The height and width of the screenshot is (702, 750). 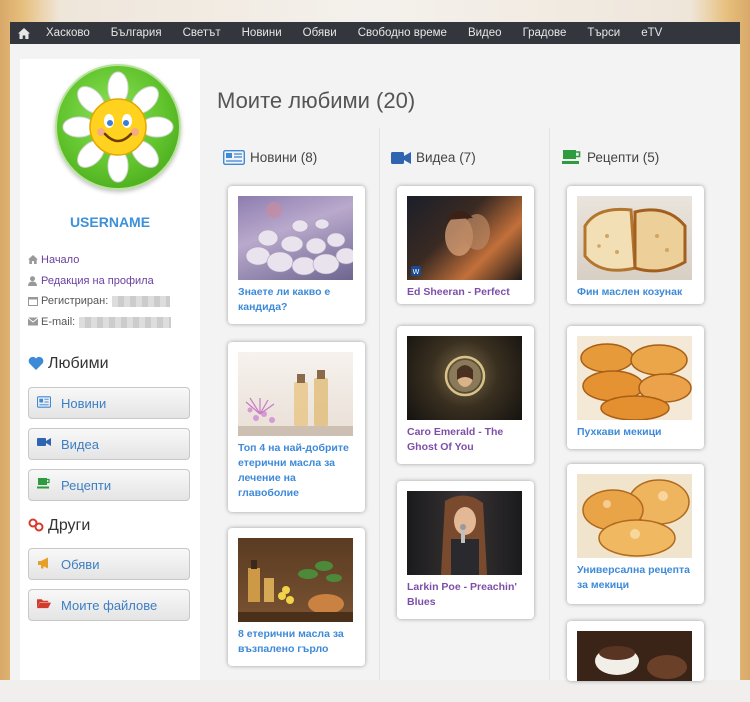 I want to click on video-card-title: Larkin Poe - Preachin' Blues, so click(x=465, y=595).